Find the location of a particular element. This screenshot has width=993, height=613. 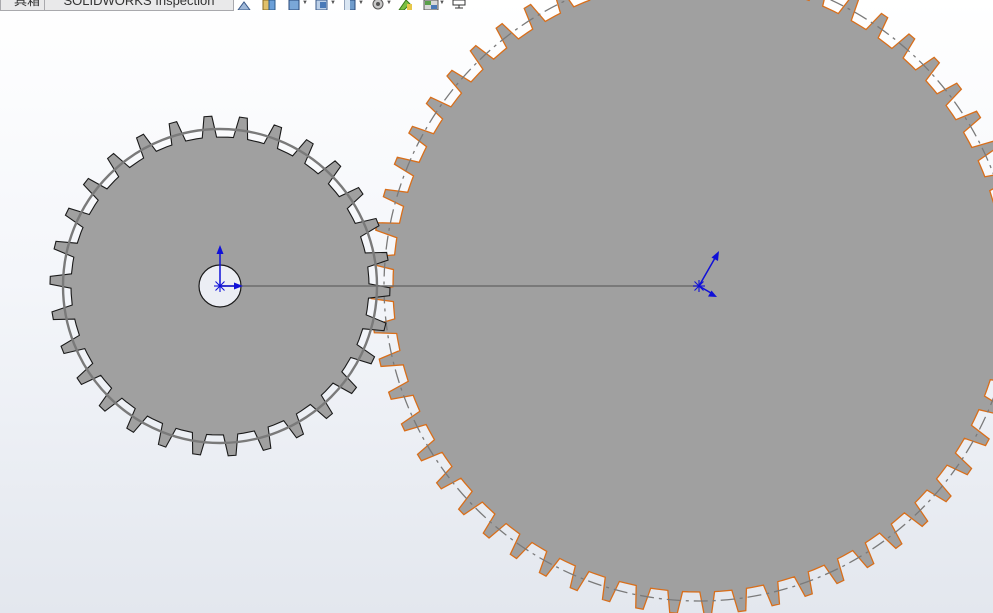

display-style-icon is located at coordinates (294, 5).